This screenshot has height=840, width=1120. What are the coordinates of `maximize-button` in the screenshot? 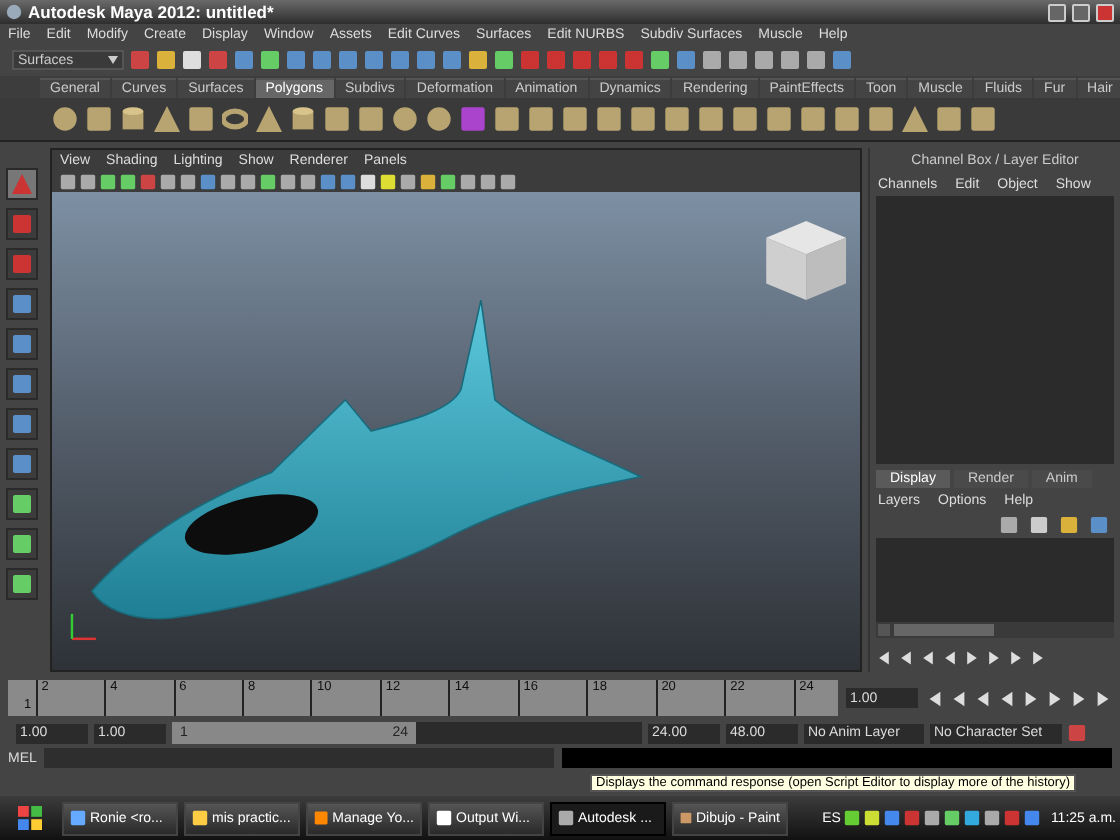 It's located at (1081, 12).